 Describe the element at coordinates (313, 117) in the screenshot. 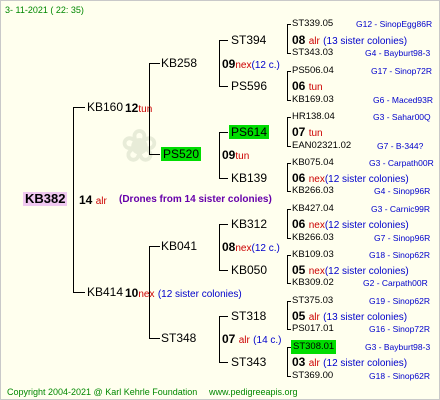

I see `leaf-name: HR138.04` at that location.